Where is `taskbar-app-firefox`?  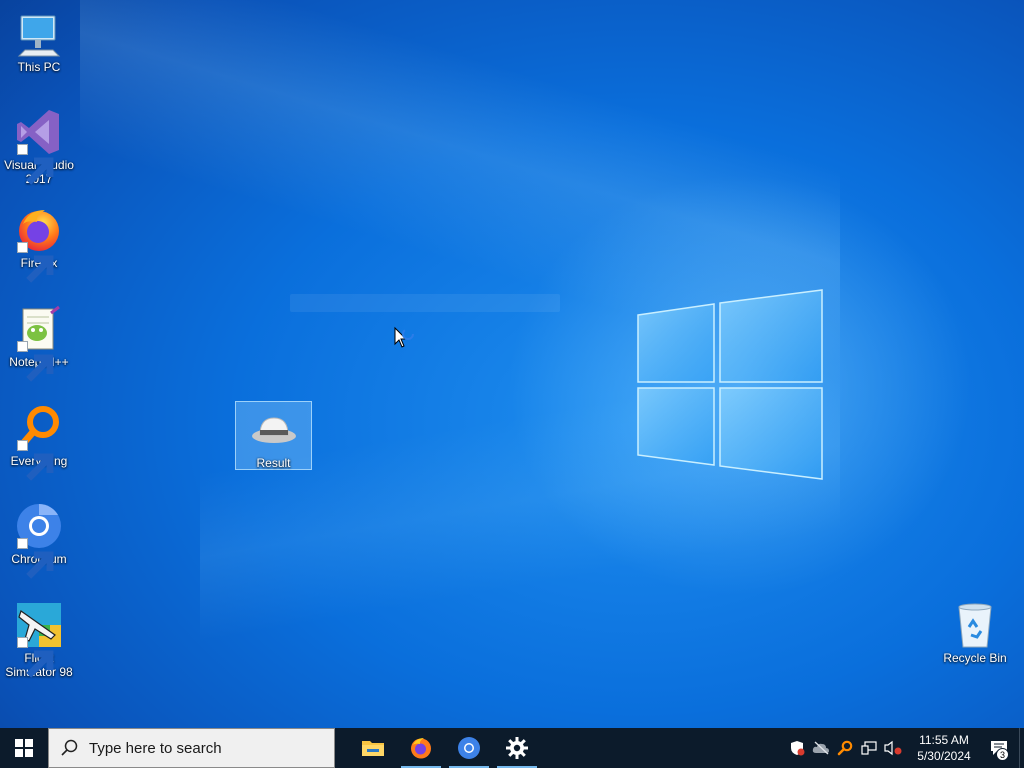 taskbar-app-firefox is located at coordinates (421, 748).